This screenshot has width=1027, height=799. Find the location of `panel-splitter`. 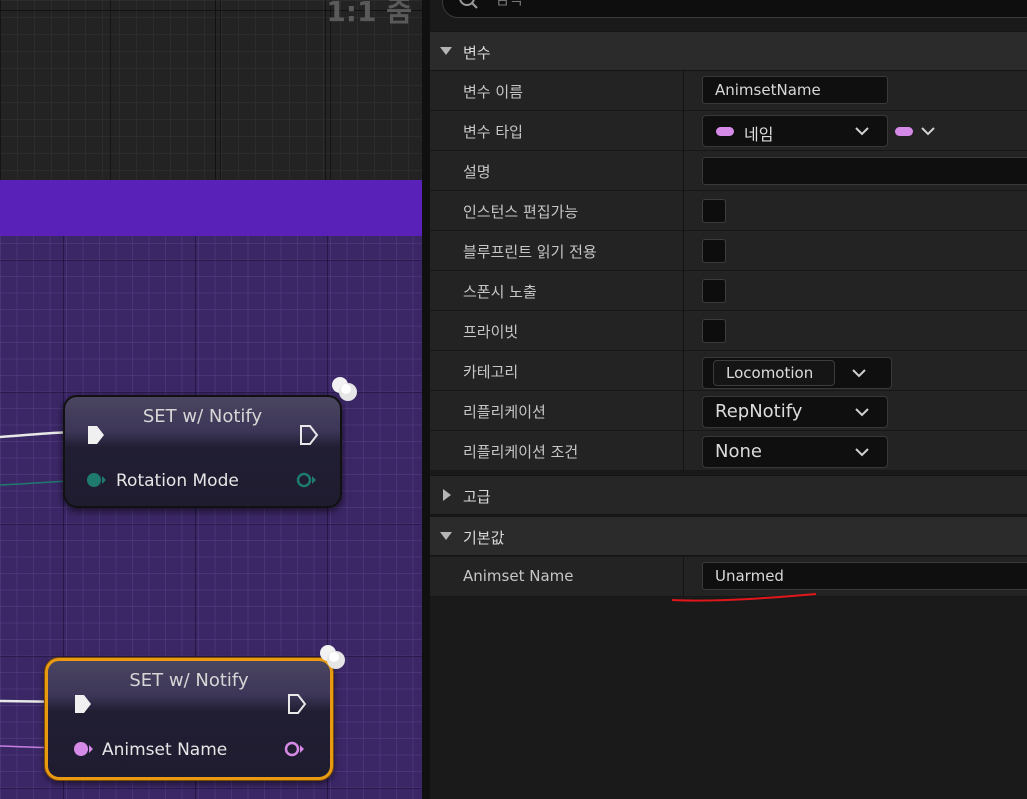

panel-splitter is located at coordinates (426, 399).